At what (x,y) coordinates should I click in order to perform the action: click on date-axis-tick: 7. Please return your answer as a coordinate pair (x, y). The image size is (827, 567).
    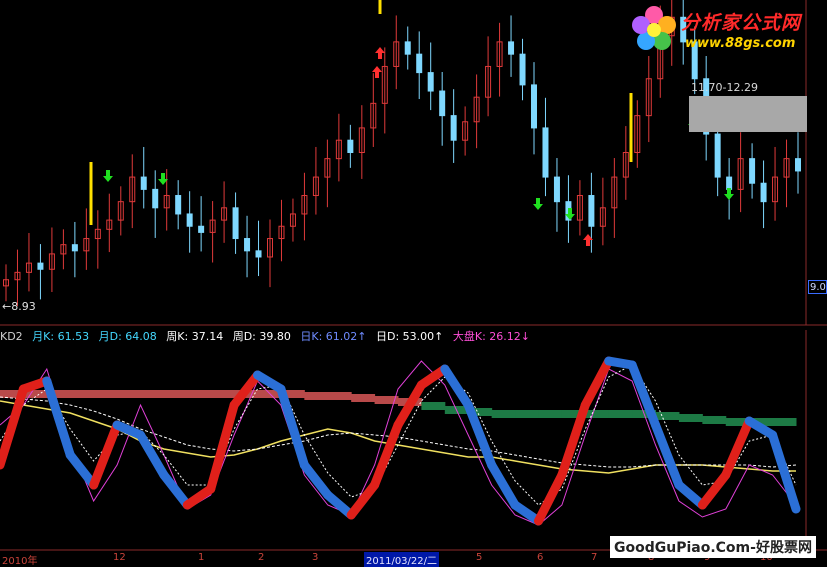
    Looking at the image, I should click on (594, 557).